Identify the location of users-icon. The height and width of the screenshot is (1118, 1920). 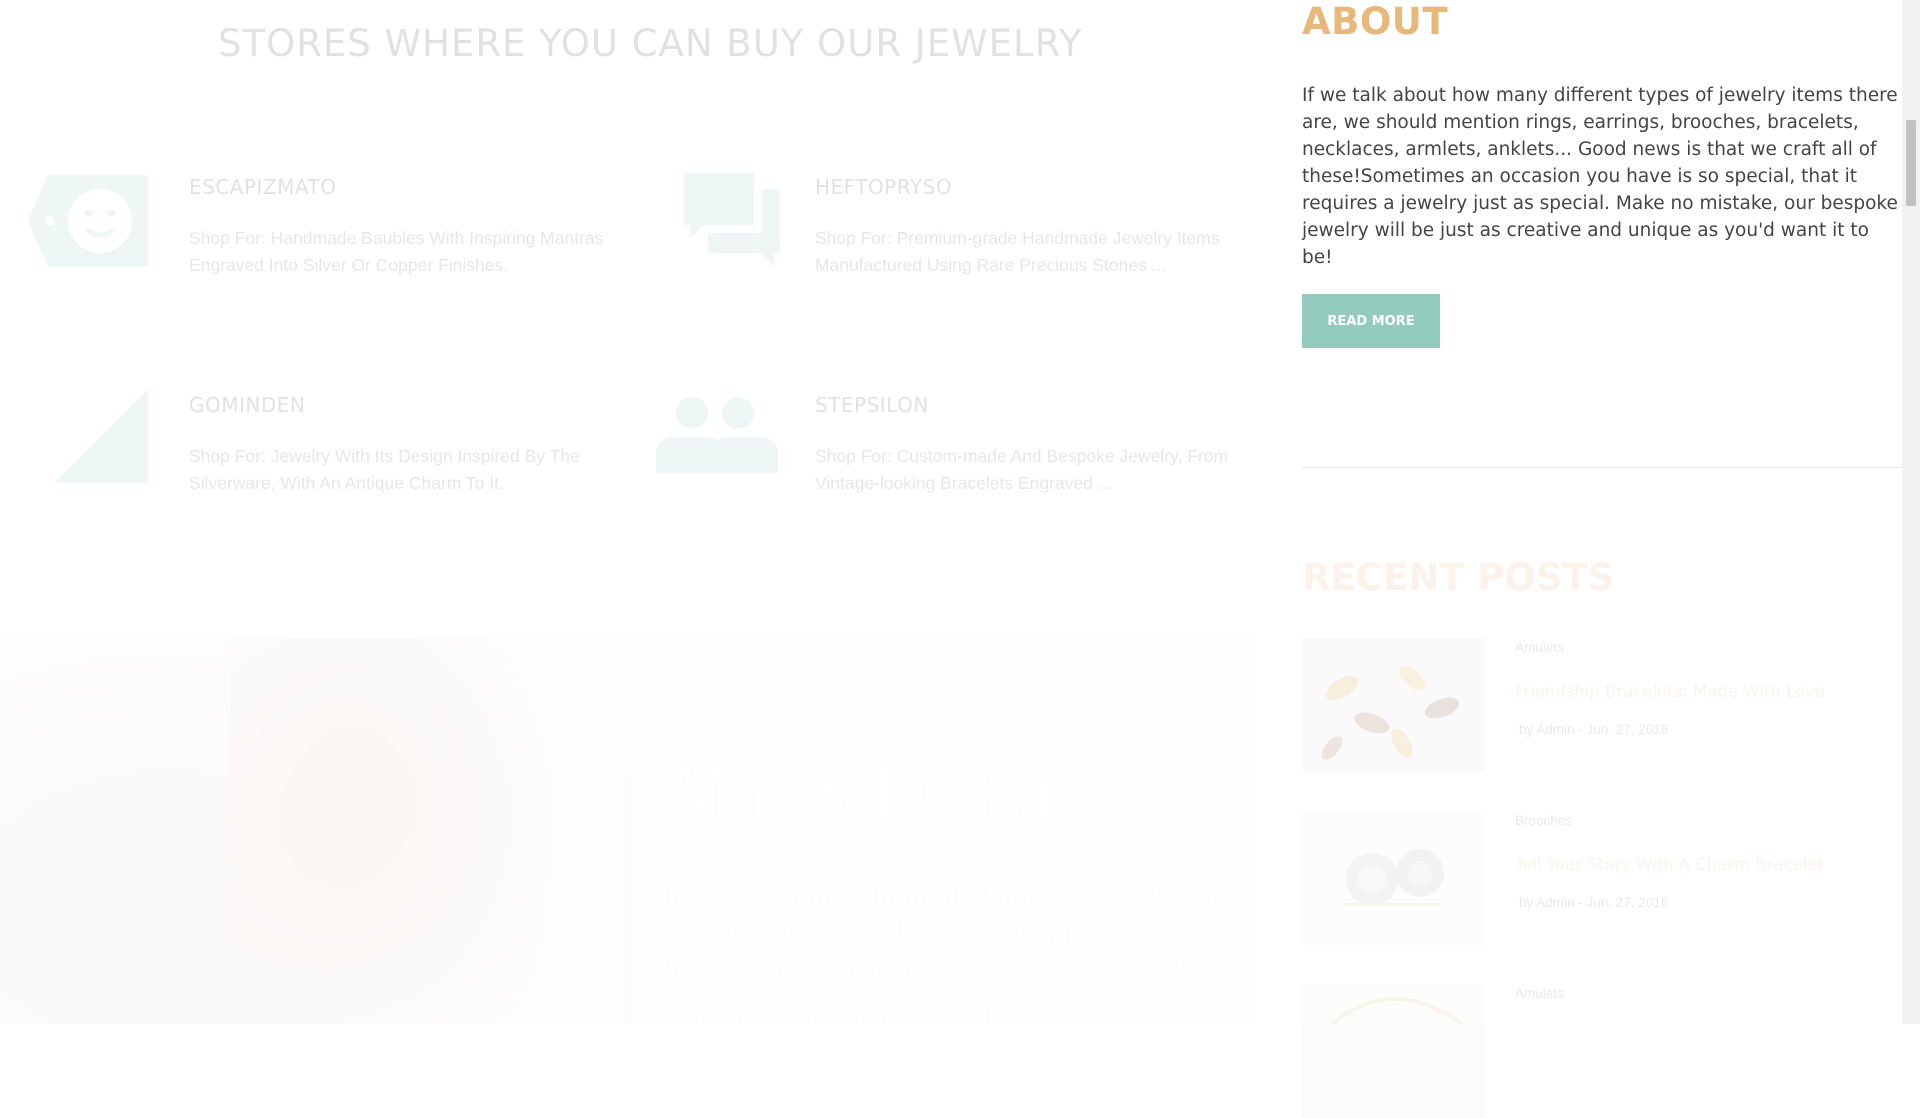
(717, 437).